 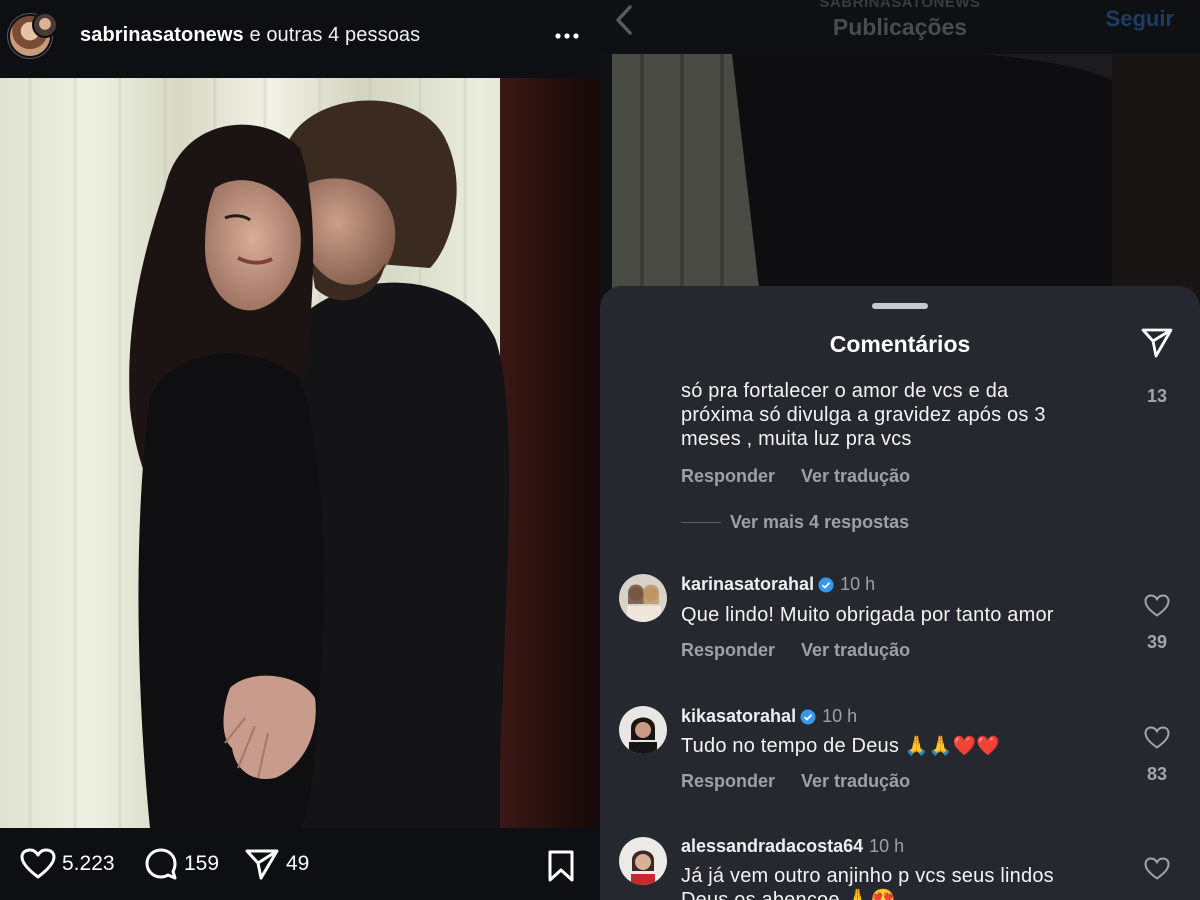 What do you see at coordinates (181, 864) in the screenshot?
I see `comment-button: 159` at bounding box center [181, 864].